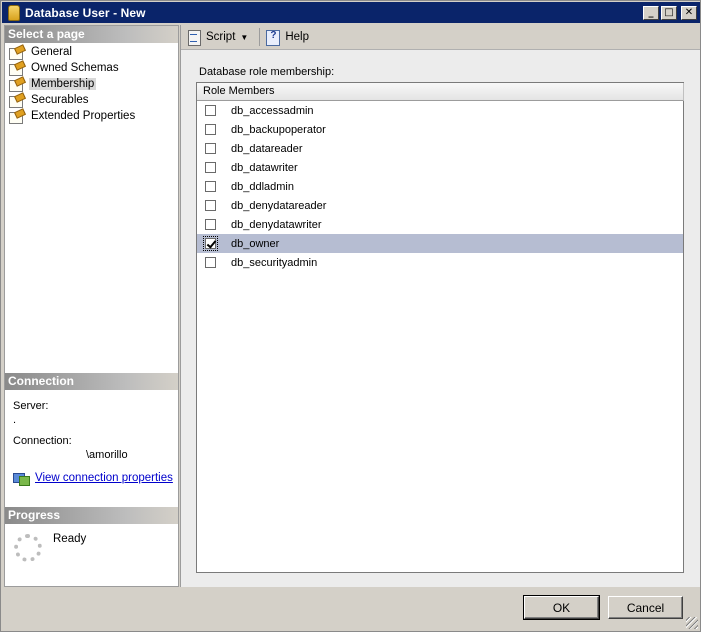 This screenshot has width=701, height=632. Describe the element at coordinates (28, 548) in the screenshot. I see `progress-spinner-icon` at that location.